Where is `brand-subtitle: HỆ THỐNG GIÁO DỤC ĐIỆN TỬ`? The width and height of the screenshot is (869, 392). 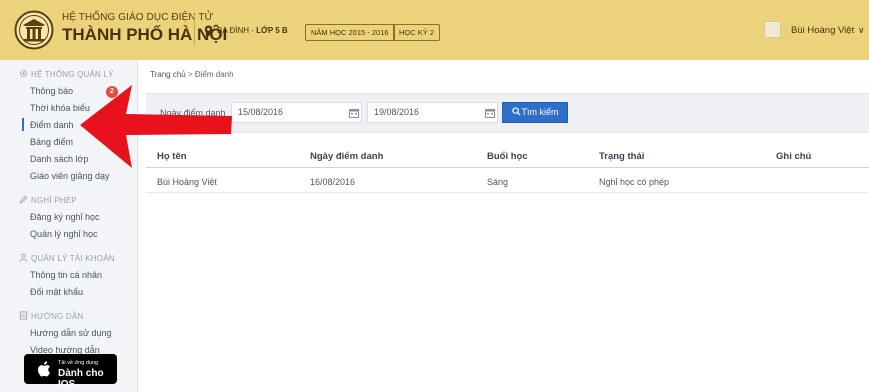
brand-subtitle: HỆ THỐNG GIÁO DỤC ĐIỆN TỬ is located at coordinates (138, 17).